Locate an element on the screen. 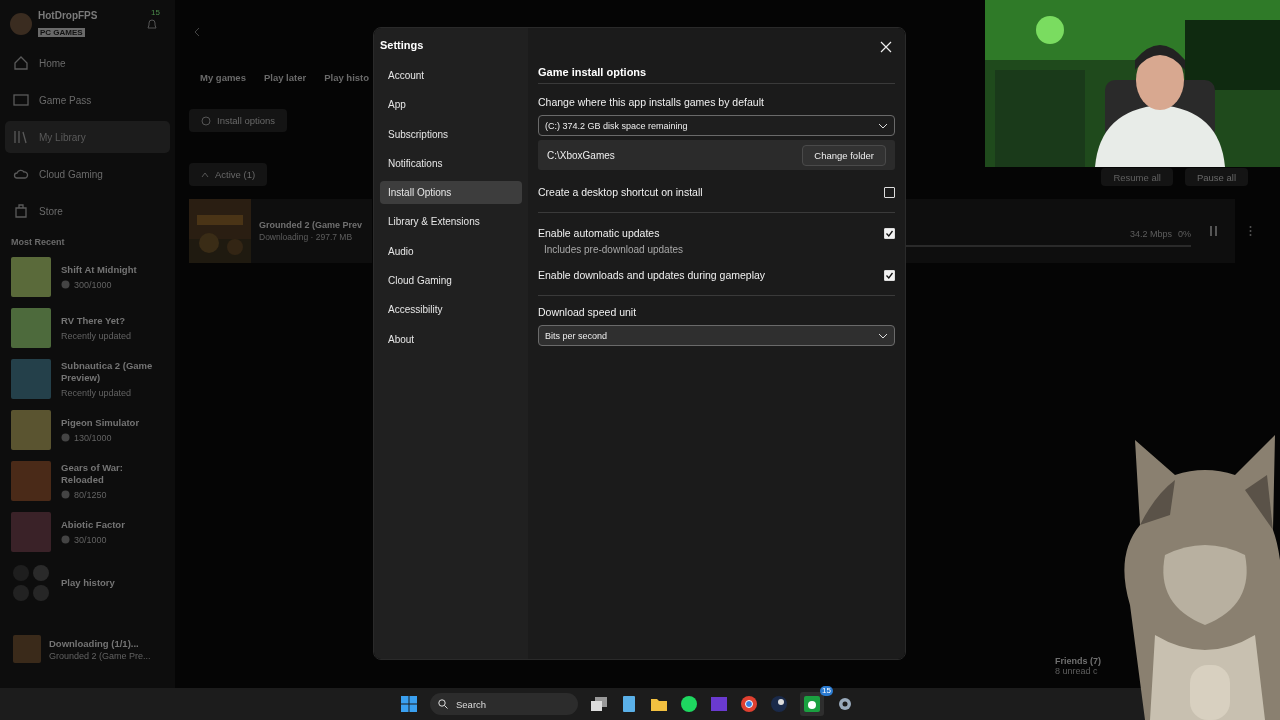 The height and width of the screenshot is (720, 1280). game-title: RV There Yet? is located at coordinates (96, 320).